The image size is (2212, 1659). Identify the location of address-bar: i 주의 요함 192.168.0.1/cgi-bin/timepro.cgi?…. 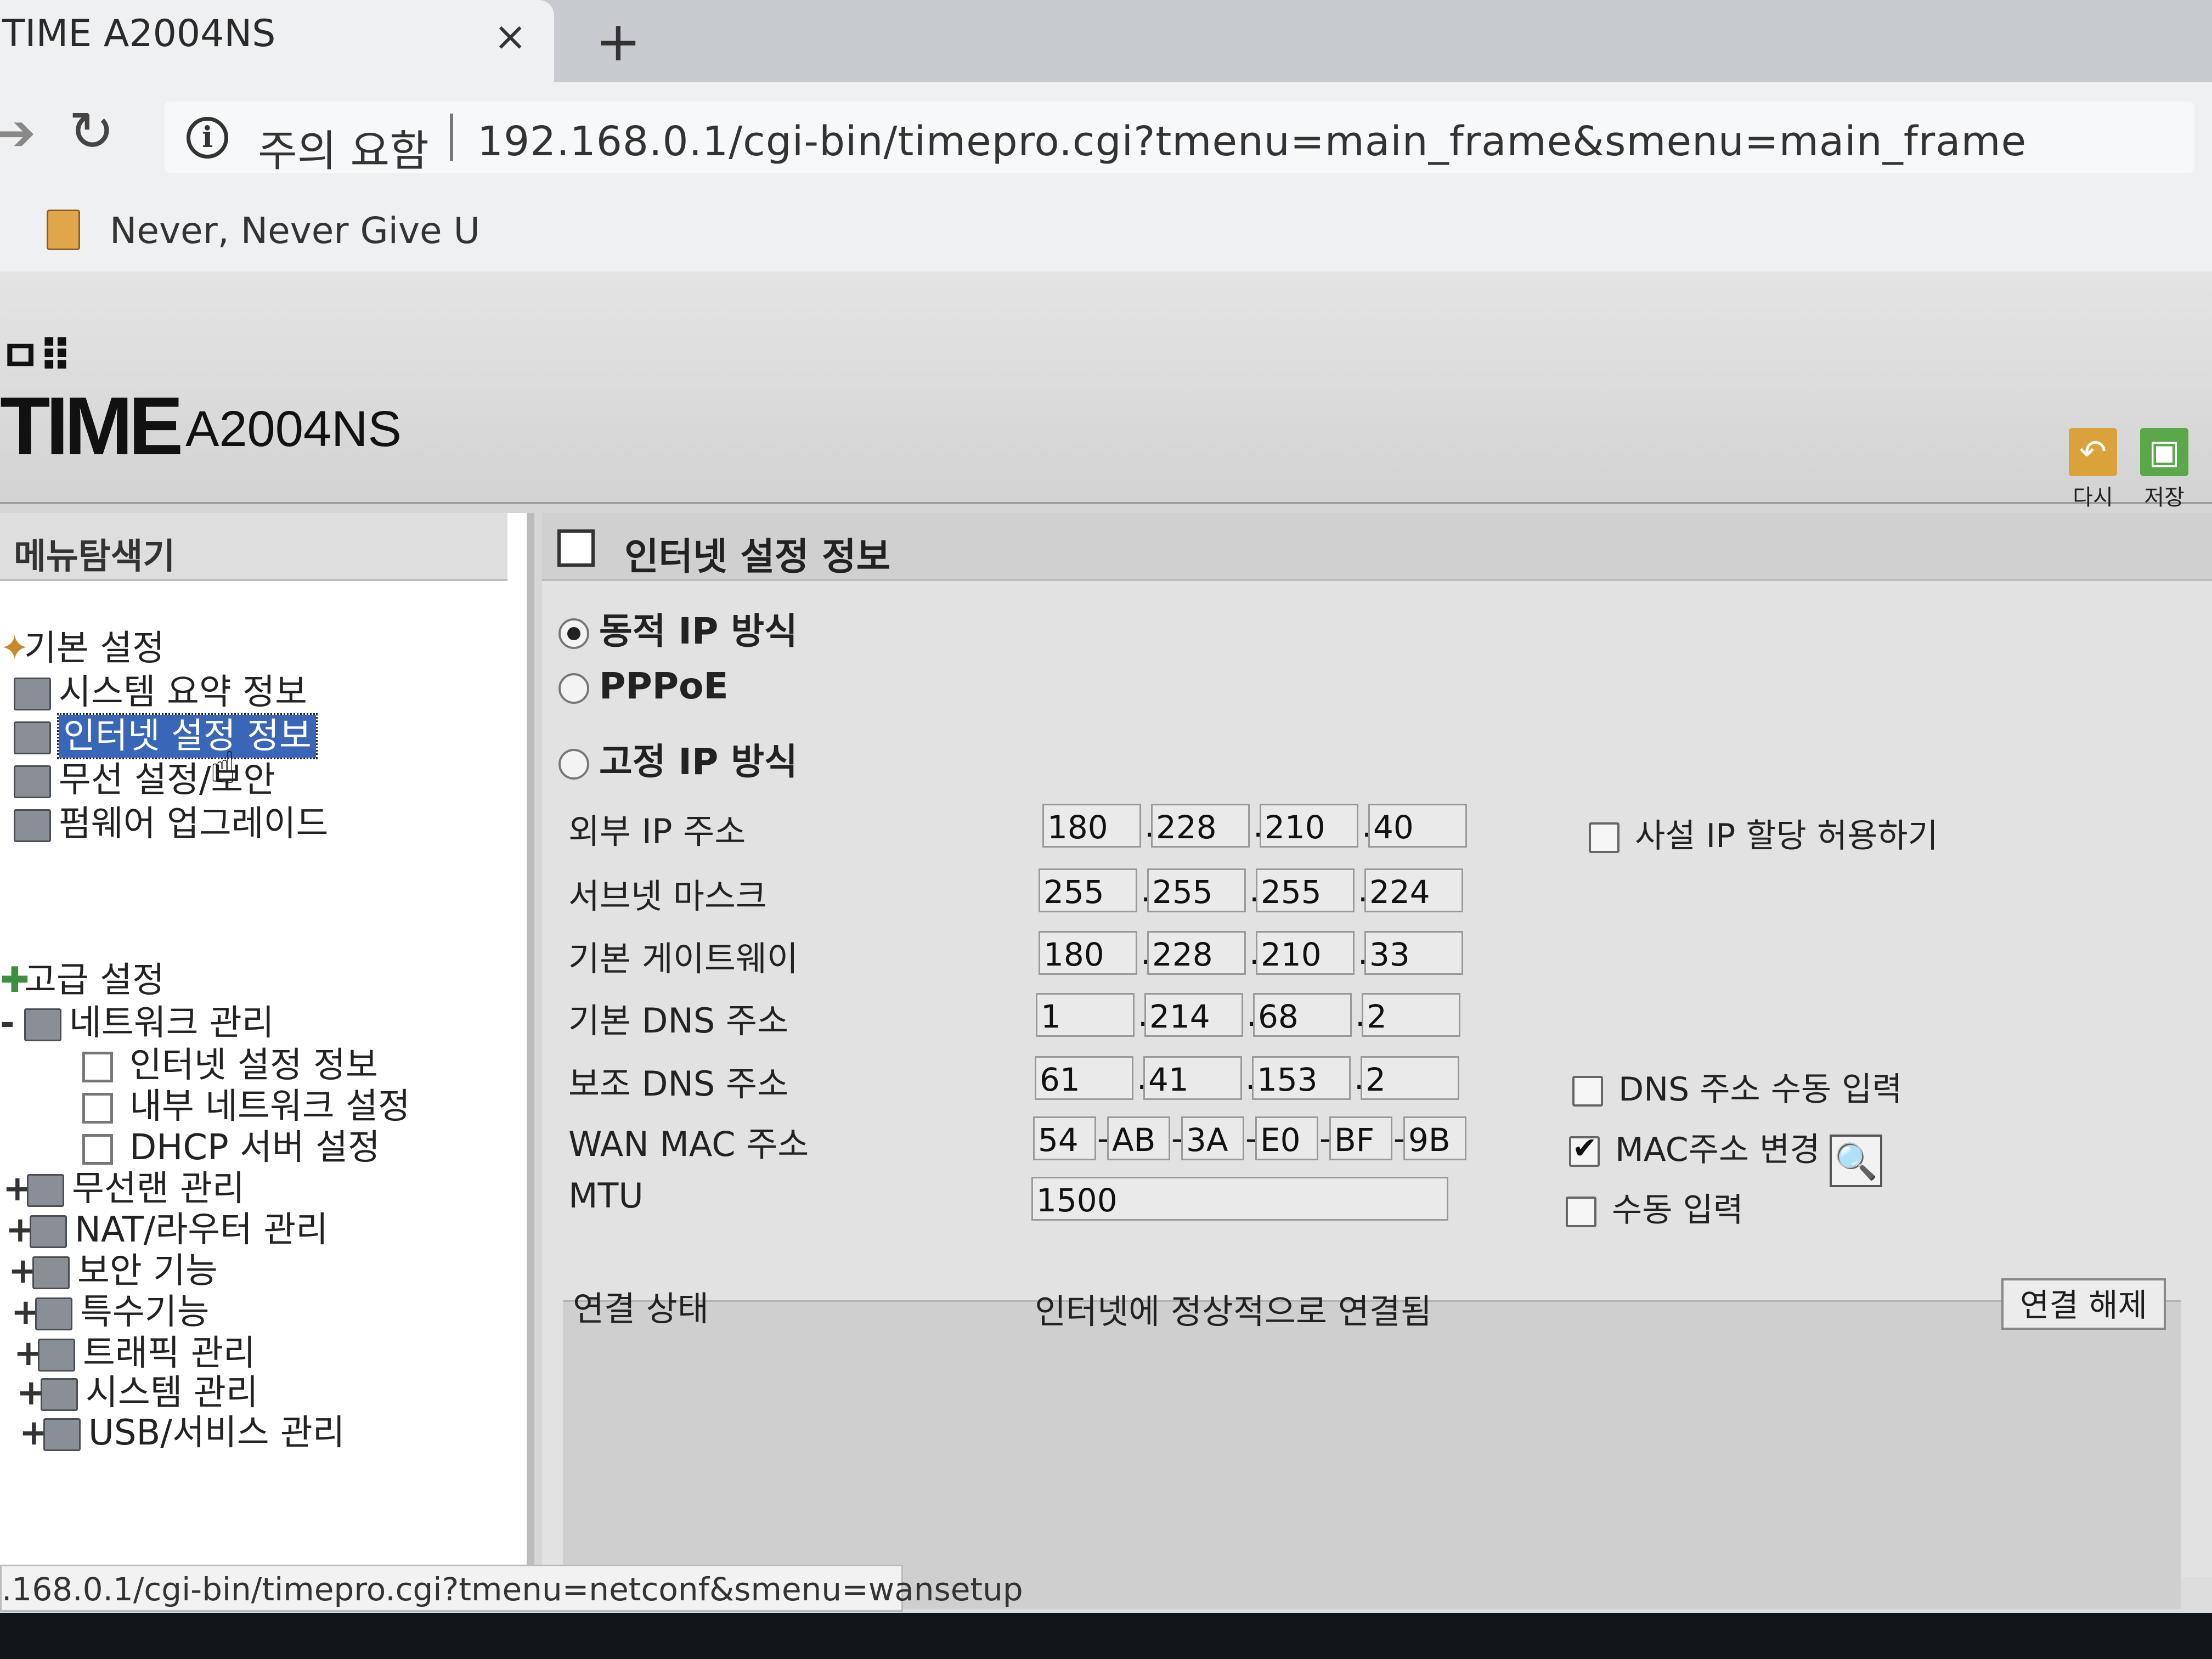
(1180, 138).